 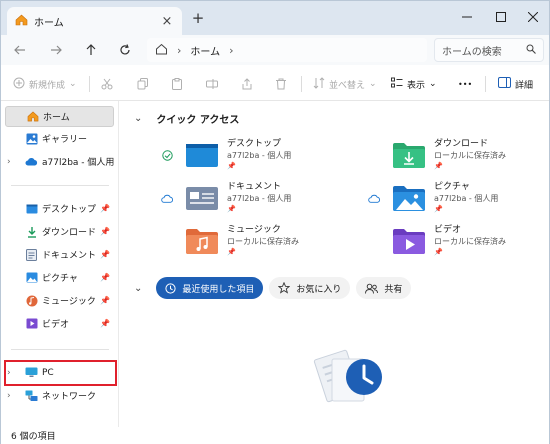 I want to click on sidebar-item-downloads: ダウンロード 📌, so click(x=59, y=231).